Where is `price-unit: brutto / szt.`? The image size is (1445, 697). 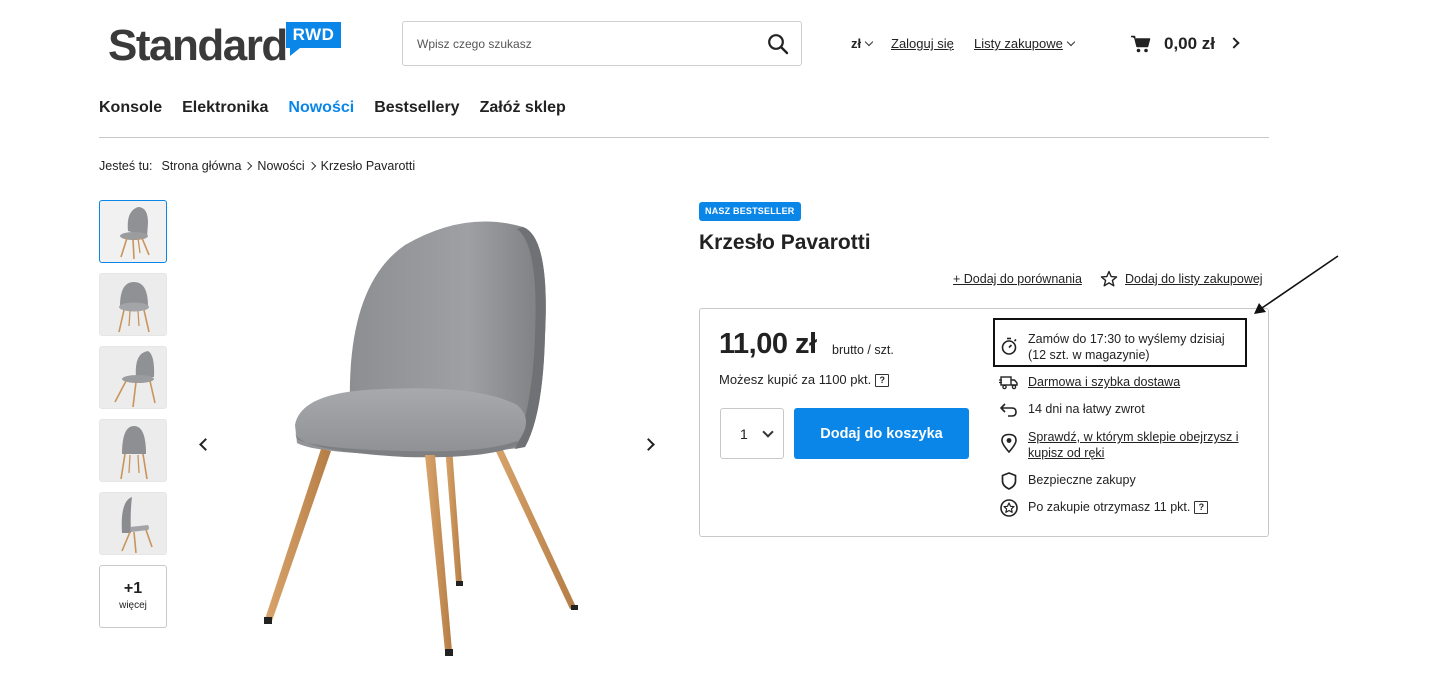 price-unit: brutto / szt. is located at coordinates (863, 350).